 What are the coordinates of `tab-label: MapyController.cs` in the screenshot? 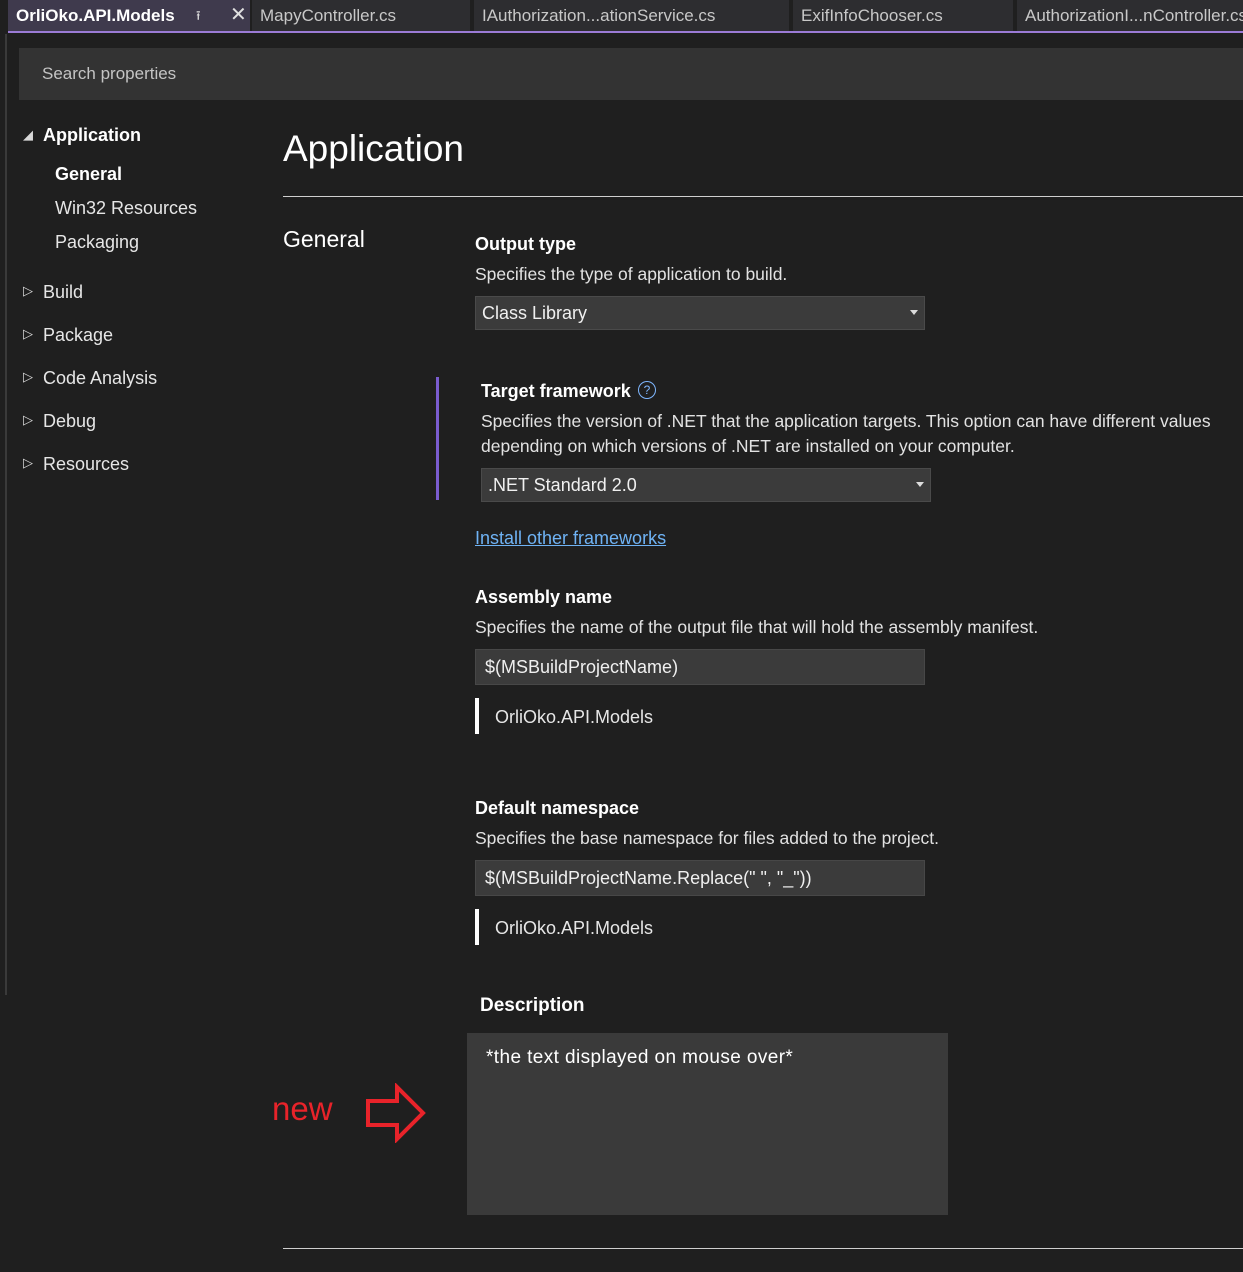 It's located at (328, 15).